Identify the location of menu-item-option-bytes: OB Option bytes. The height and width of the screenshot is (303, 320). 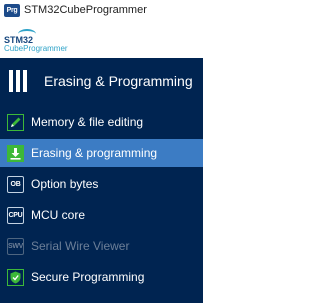
(101, 184).